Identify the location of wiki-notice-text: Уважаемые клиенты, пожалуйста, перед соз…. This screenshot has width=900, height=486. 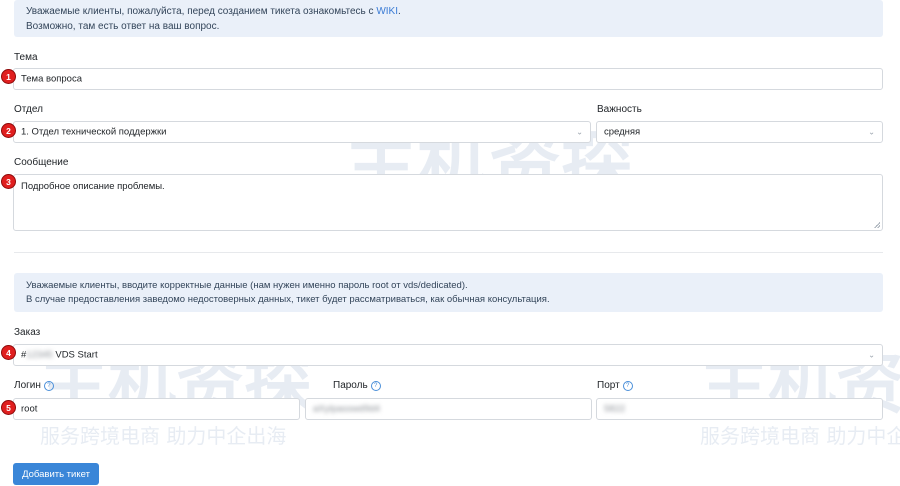
(200, 11).